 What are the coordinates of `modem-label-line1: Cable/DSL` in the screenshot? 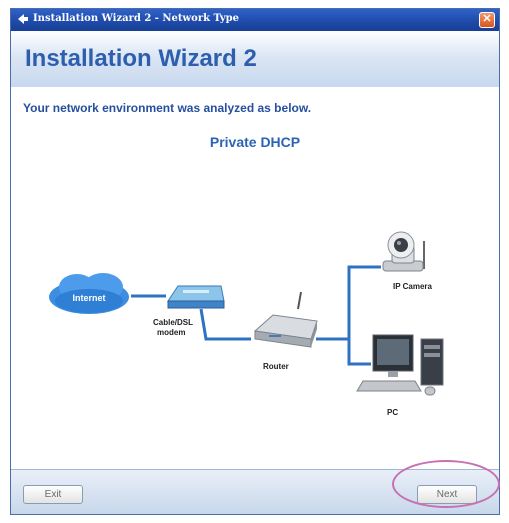 It's located at (173, 322).